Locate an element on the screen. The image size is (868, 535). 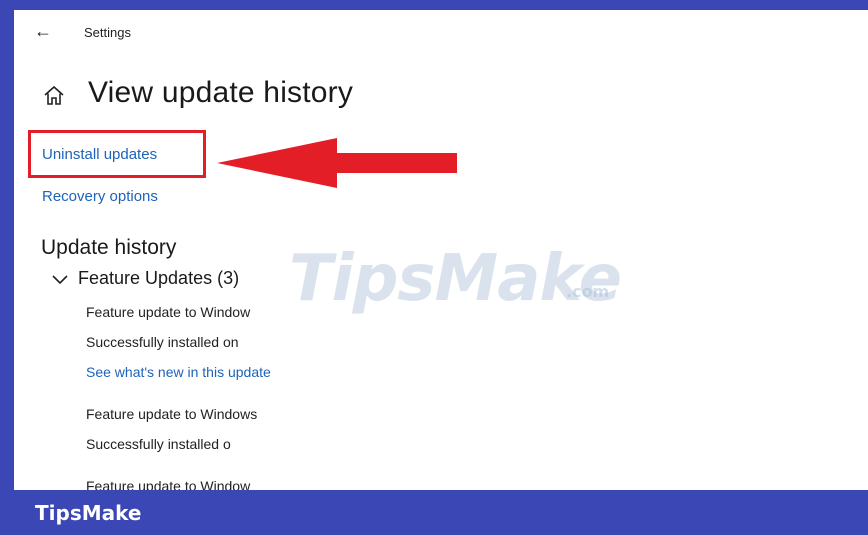
update-item-name: Feature update to Windows is located at coordinates (172, 414).